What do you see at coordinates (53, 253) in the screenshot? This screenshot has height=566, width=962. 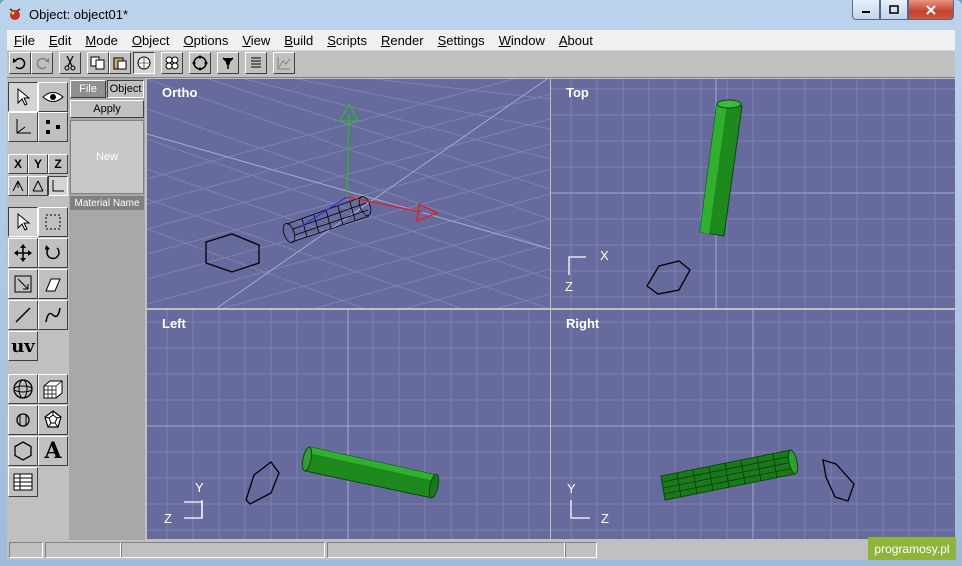 I see `rotate-tool` at bounding box center [53, 253].